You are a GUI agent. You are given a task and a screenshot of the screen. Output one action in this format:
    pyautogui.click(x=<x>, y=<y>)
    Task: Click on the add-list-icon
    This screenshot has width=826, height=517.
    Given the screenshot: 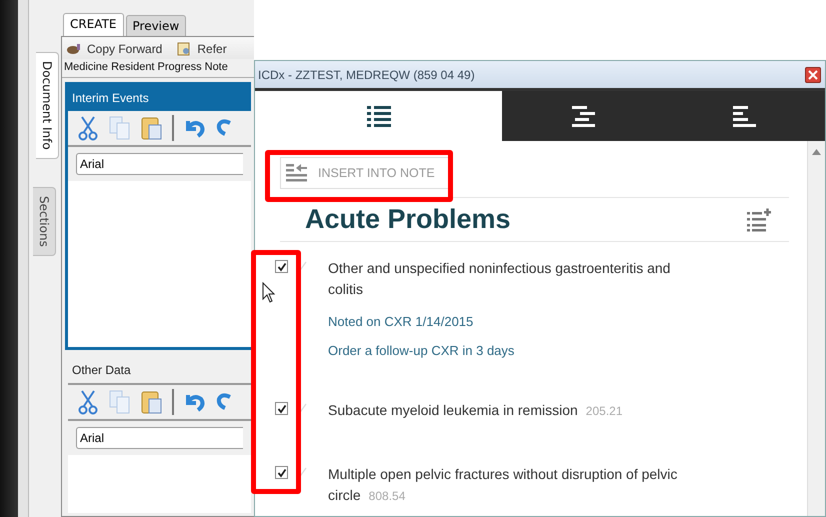 What is the action you would take?
    pyautogui.click(x=759, y=220)
    